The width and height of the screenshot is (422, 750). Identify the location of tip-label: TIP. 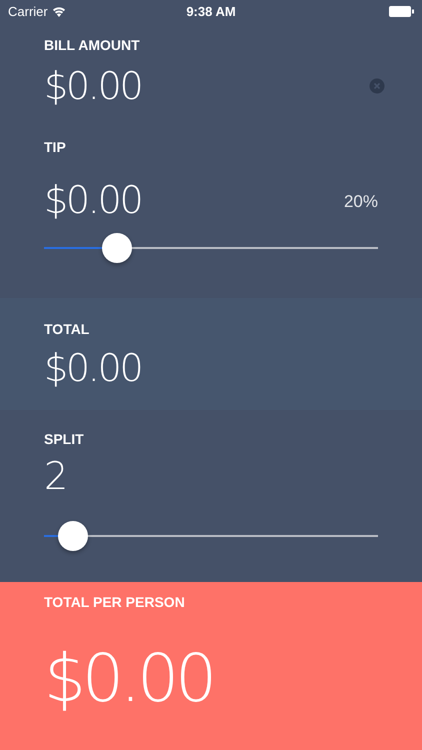
(55, 147).